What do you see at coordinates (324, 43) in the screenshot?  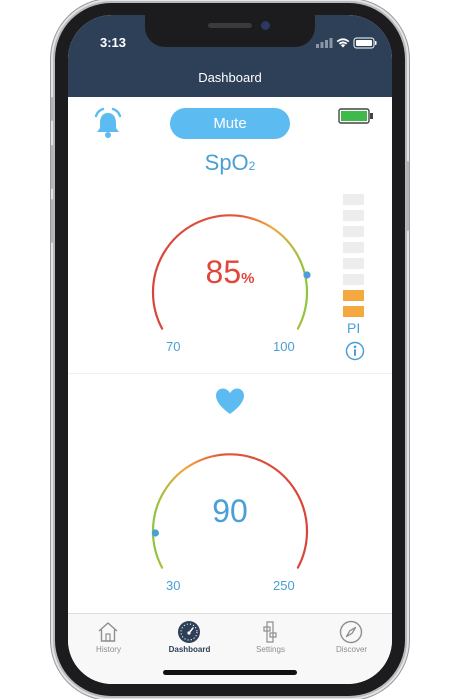 I see `cellular-signal-icon` at bounding box center [324, 43].